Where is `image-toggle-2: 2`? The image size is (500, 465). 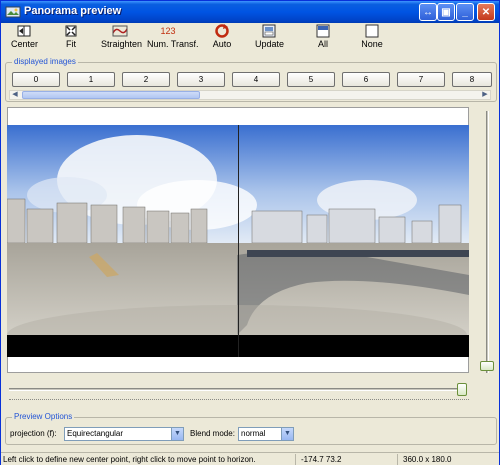
image-toggle-2: 2 is located at coordinates (146, 79).